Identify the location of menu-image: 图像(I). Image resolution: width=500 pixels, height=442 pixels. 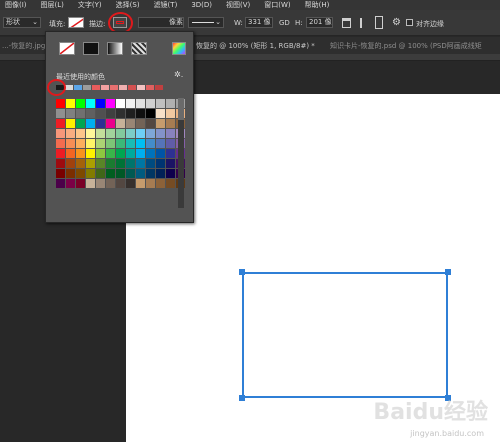
(18, 5).